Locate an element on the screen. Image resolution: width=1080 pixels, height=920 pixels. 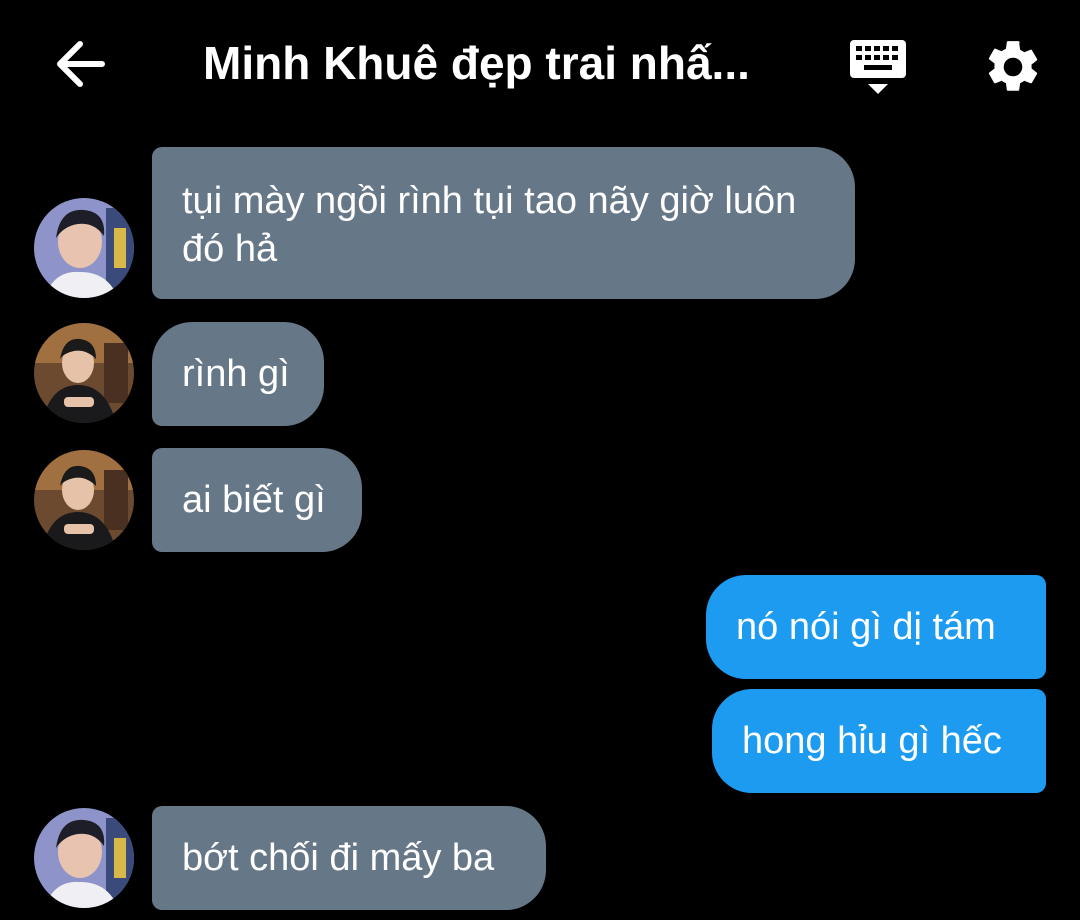
message-text: bớt chối đi mấy ba is located at coordinates (338, 858).